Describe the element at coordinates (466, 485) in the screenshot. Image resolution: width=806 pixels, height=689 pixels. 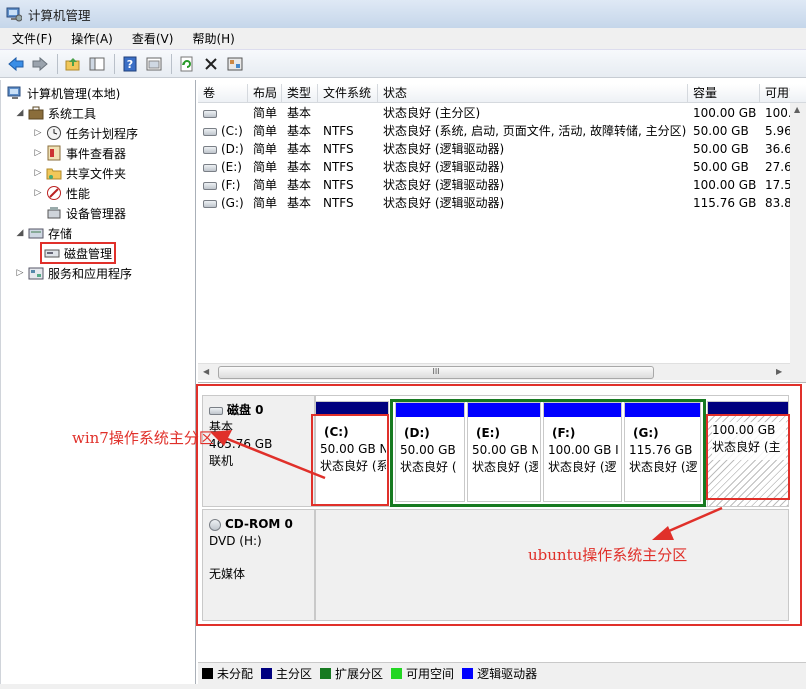
I see `annotation-arrows` at that location.